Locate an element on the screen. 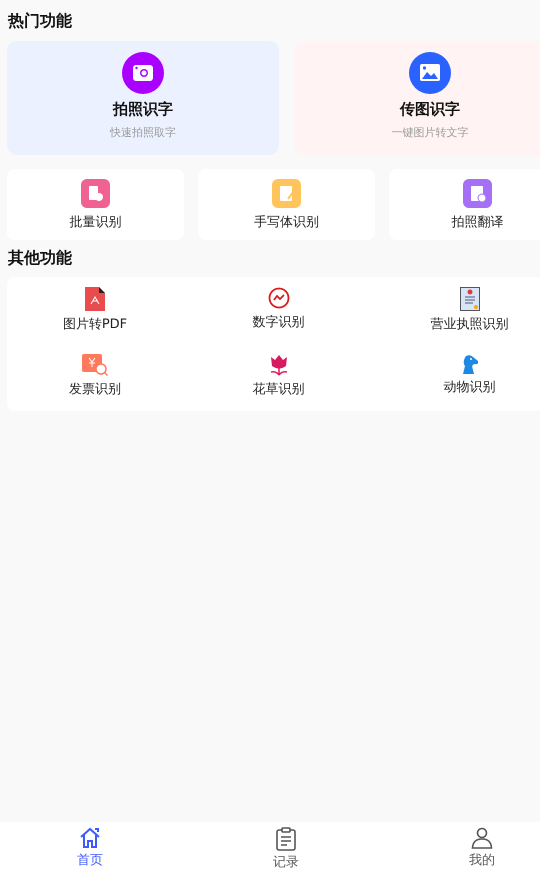 This screenshot has height=872, width=540. card-label: 拍照翻译 is located at coordinates (478, 222).